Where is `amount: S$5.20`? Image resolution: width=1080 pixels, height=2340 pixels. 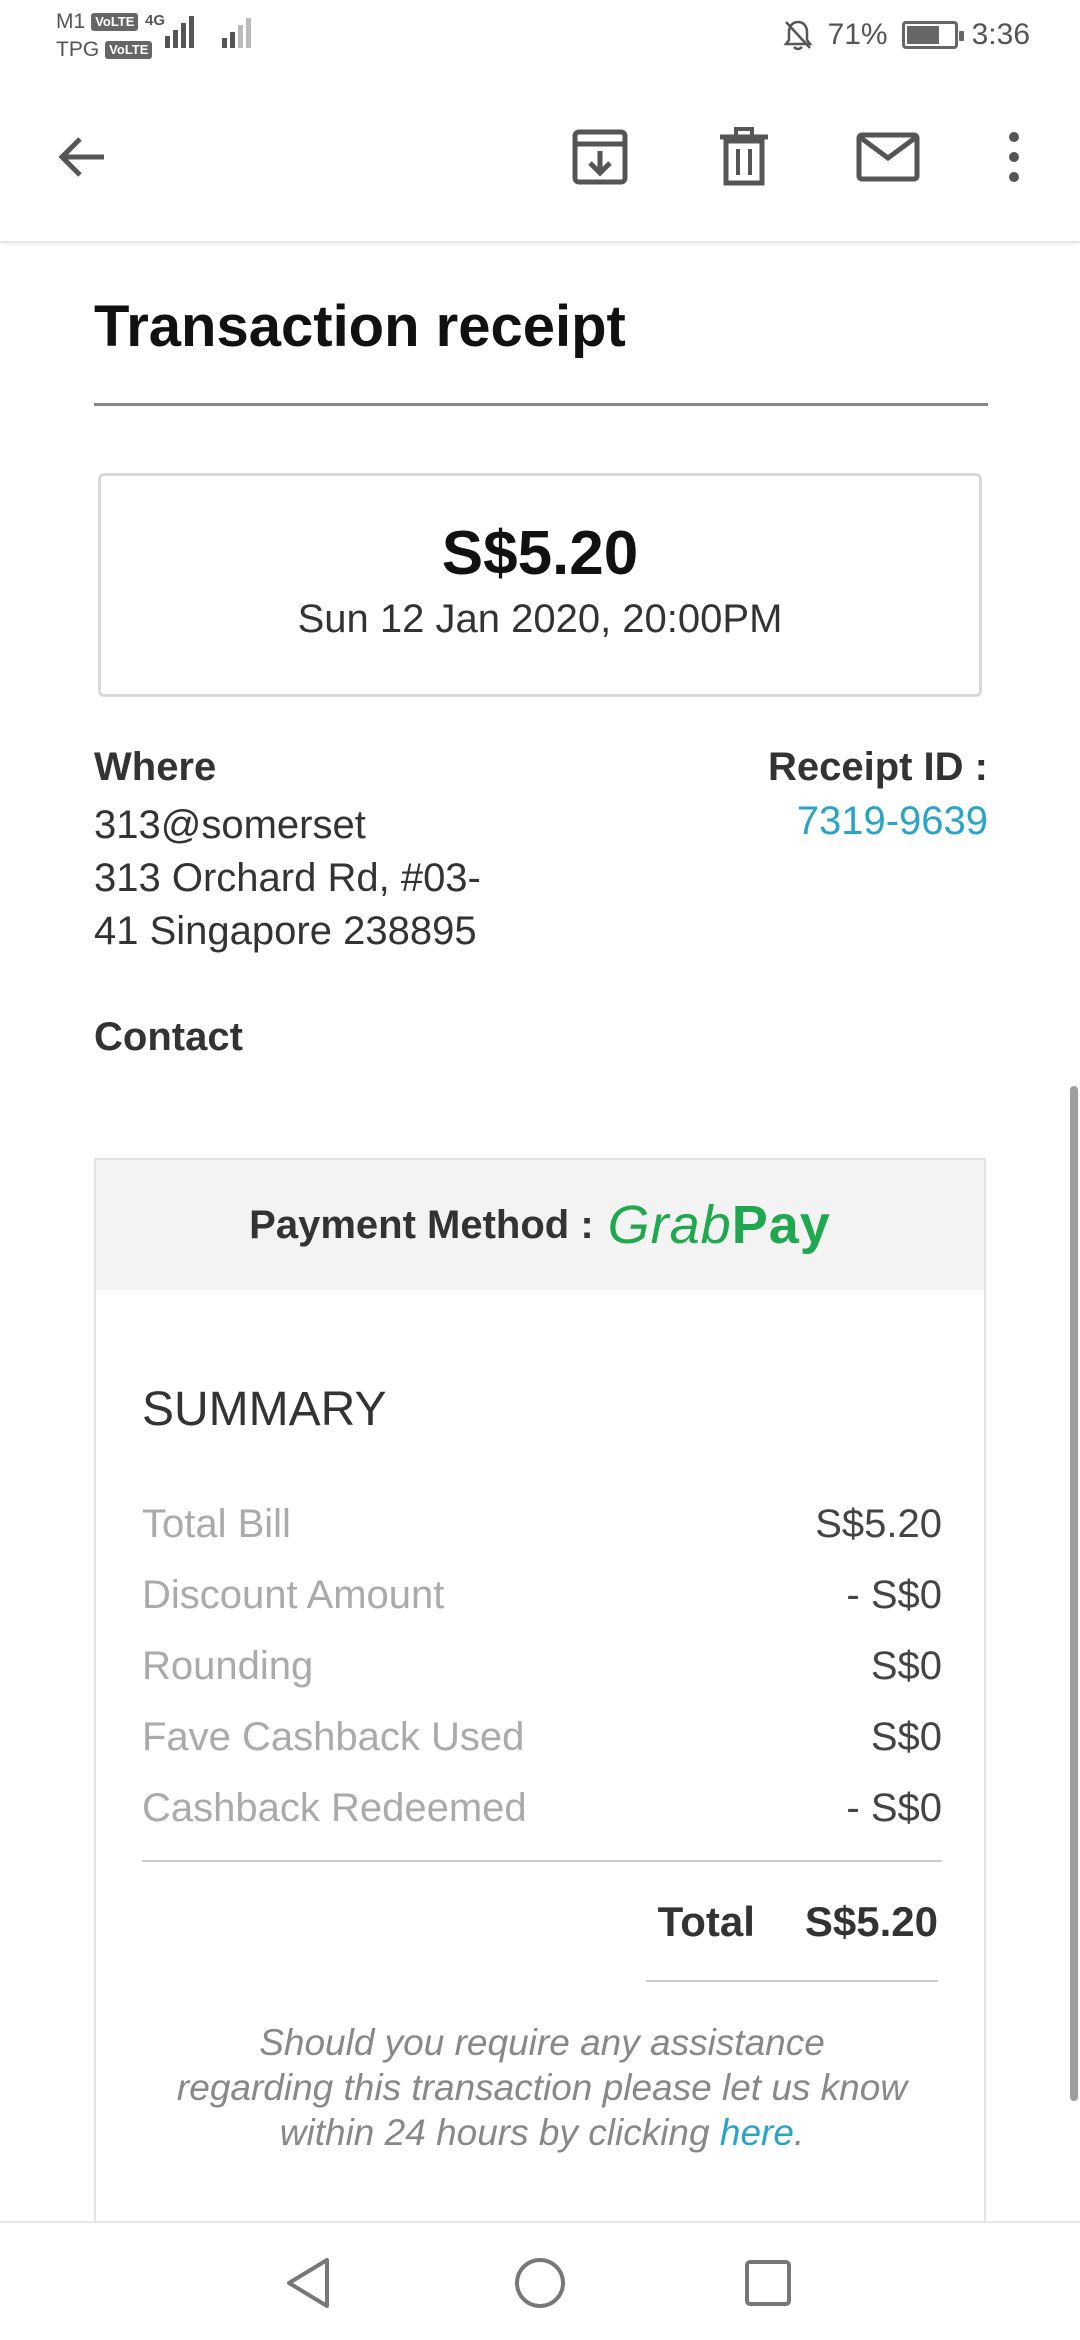
amount: S$5.20 is located at coordinates (540, 553).